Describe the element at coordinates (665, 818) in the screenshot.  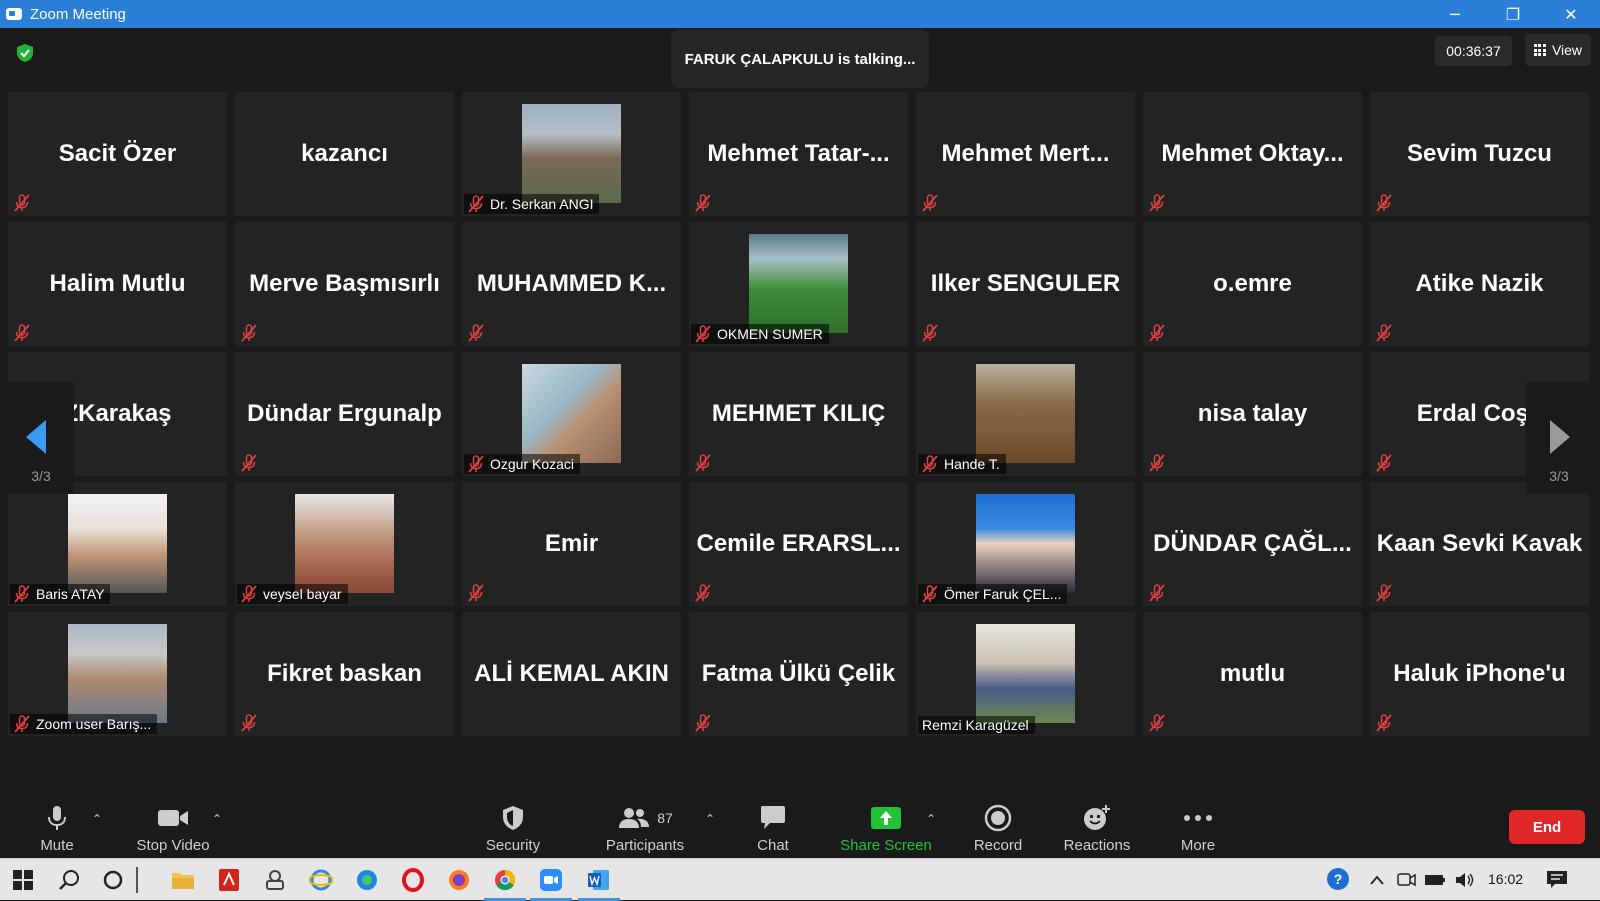
I see `participants-count: 87` at that location.